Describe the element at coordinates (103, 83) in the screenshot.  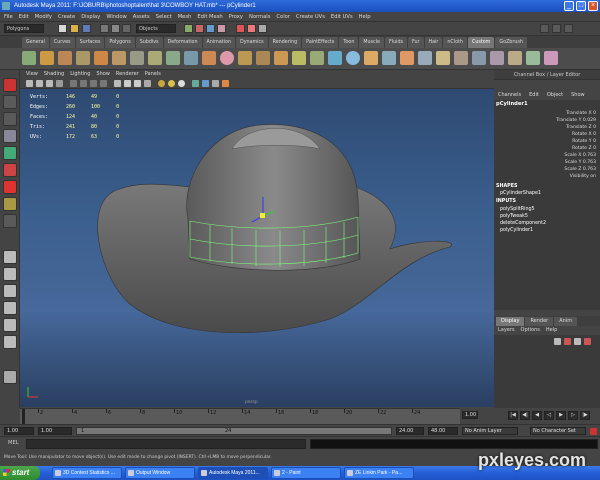
I see `gate-mask-icon` at that location.